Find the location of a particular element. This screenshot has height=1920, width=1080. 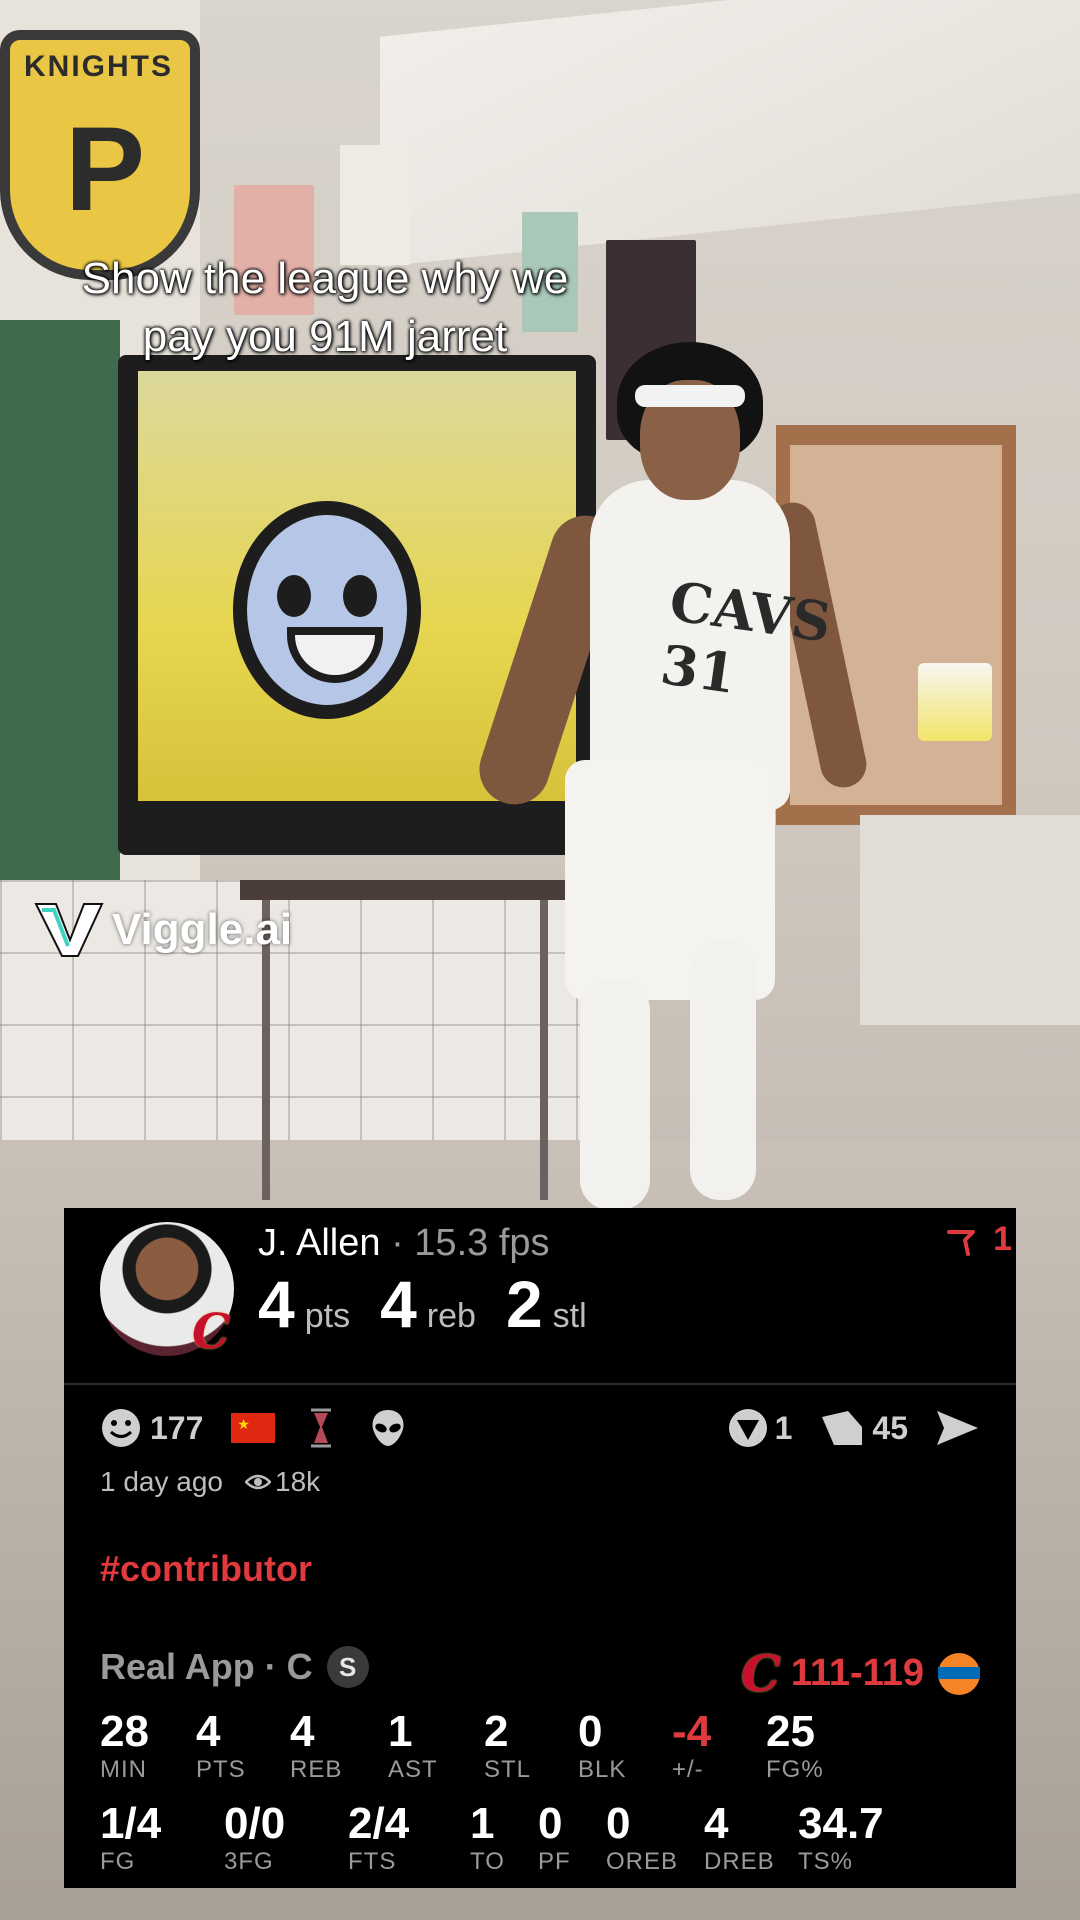

player-fps: · 15.3 fps is located at coordinates (465, 1243).